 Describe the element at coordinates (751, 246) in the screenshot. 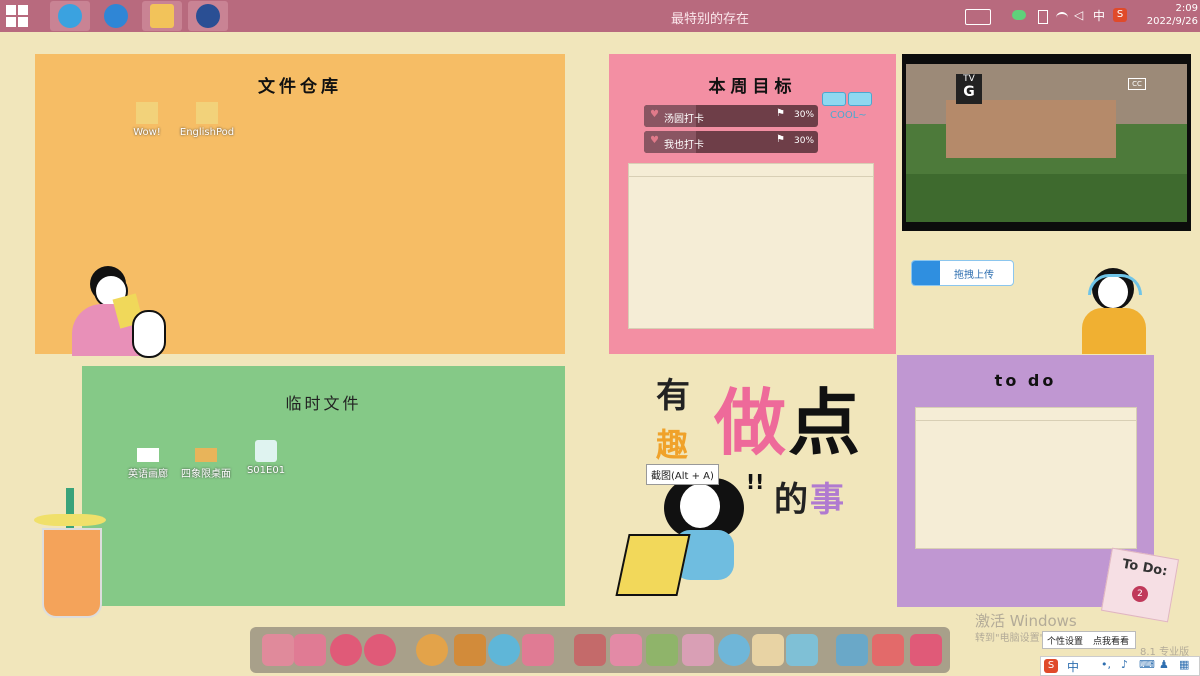

I see `weekly-note-area` at that location.